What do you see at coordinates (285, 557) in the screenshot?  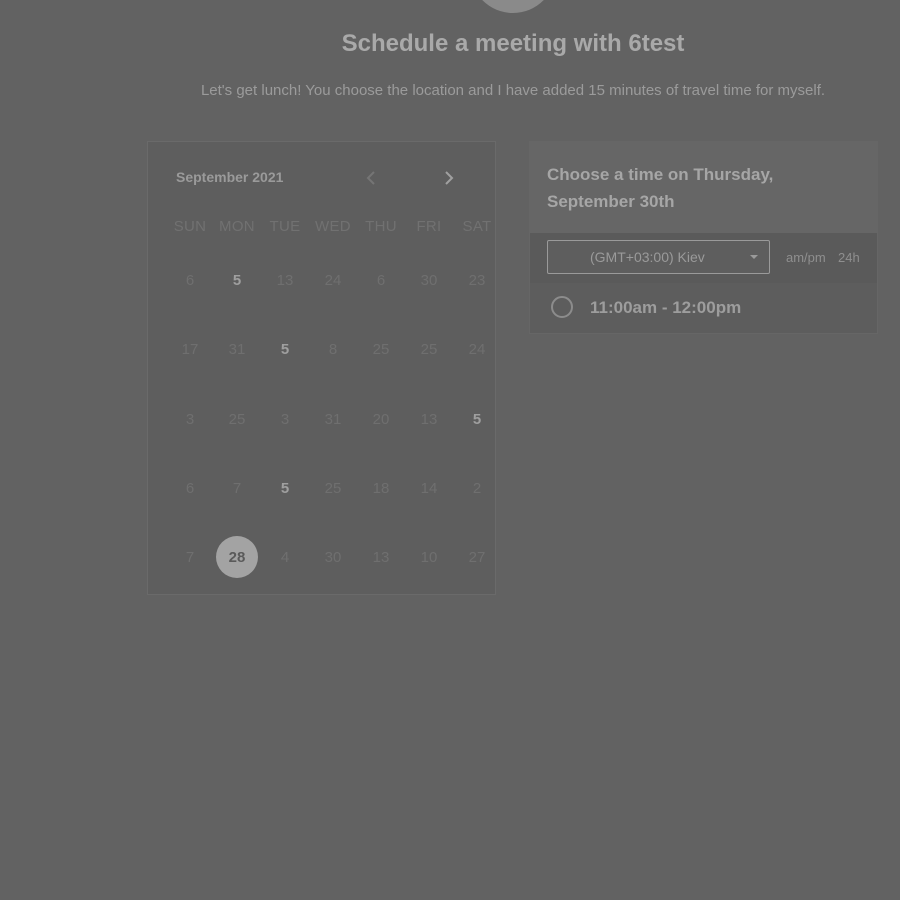 I see `calendar-day: 4` at bounding box center [285, 557].